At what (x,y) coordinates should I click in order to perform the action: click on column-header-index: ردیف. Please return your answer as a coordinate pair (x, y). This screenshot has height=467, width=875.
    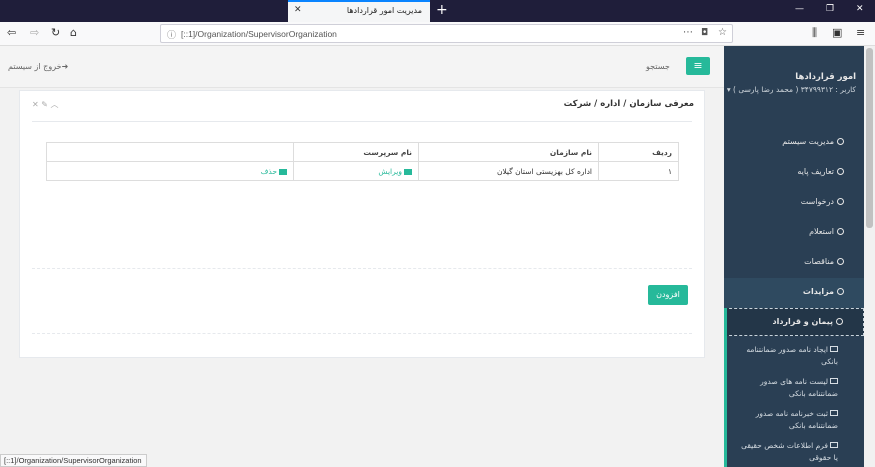
    Looking at the image, I should click on (638, 152).